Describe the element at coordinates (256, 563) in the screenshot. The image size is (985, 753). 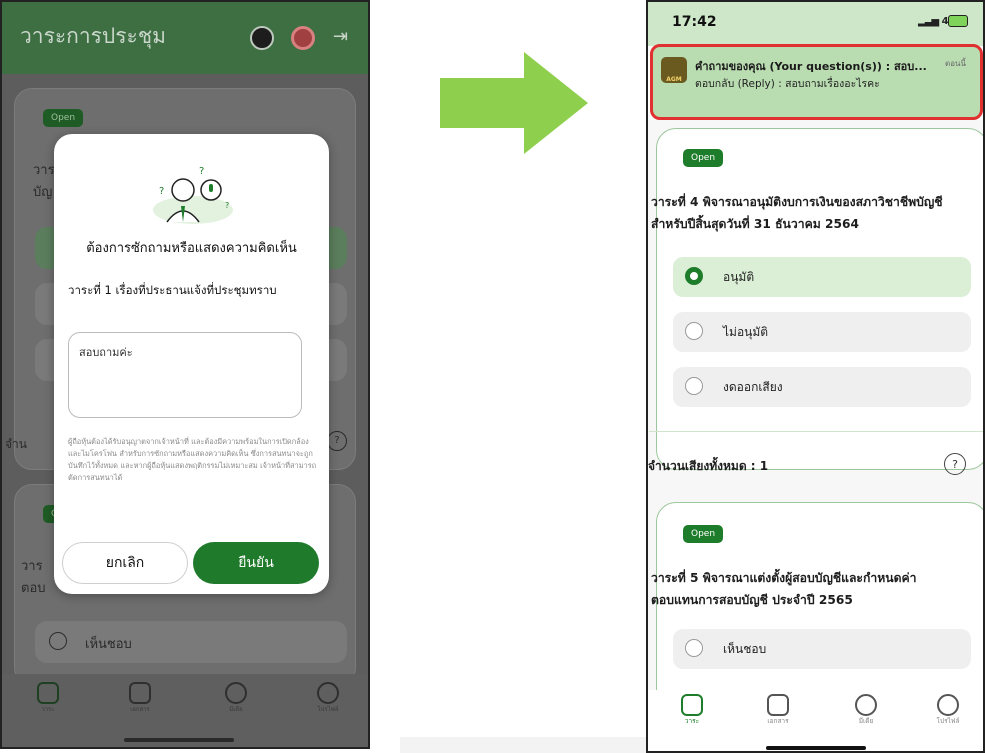
I see `confirm-button: ยืนยัน` at that location.